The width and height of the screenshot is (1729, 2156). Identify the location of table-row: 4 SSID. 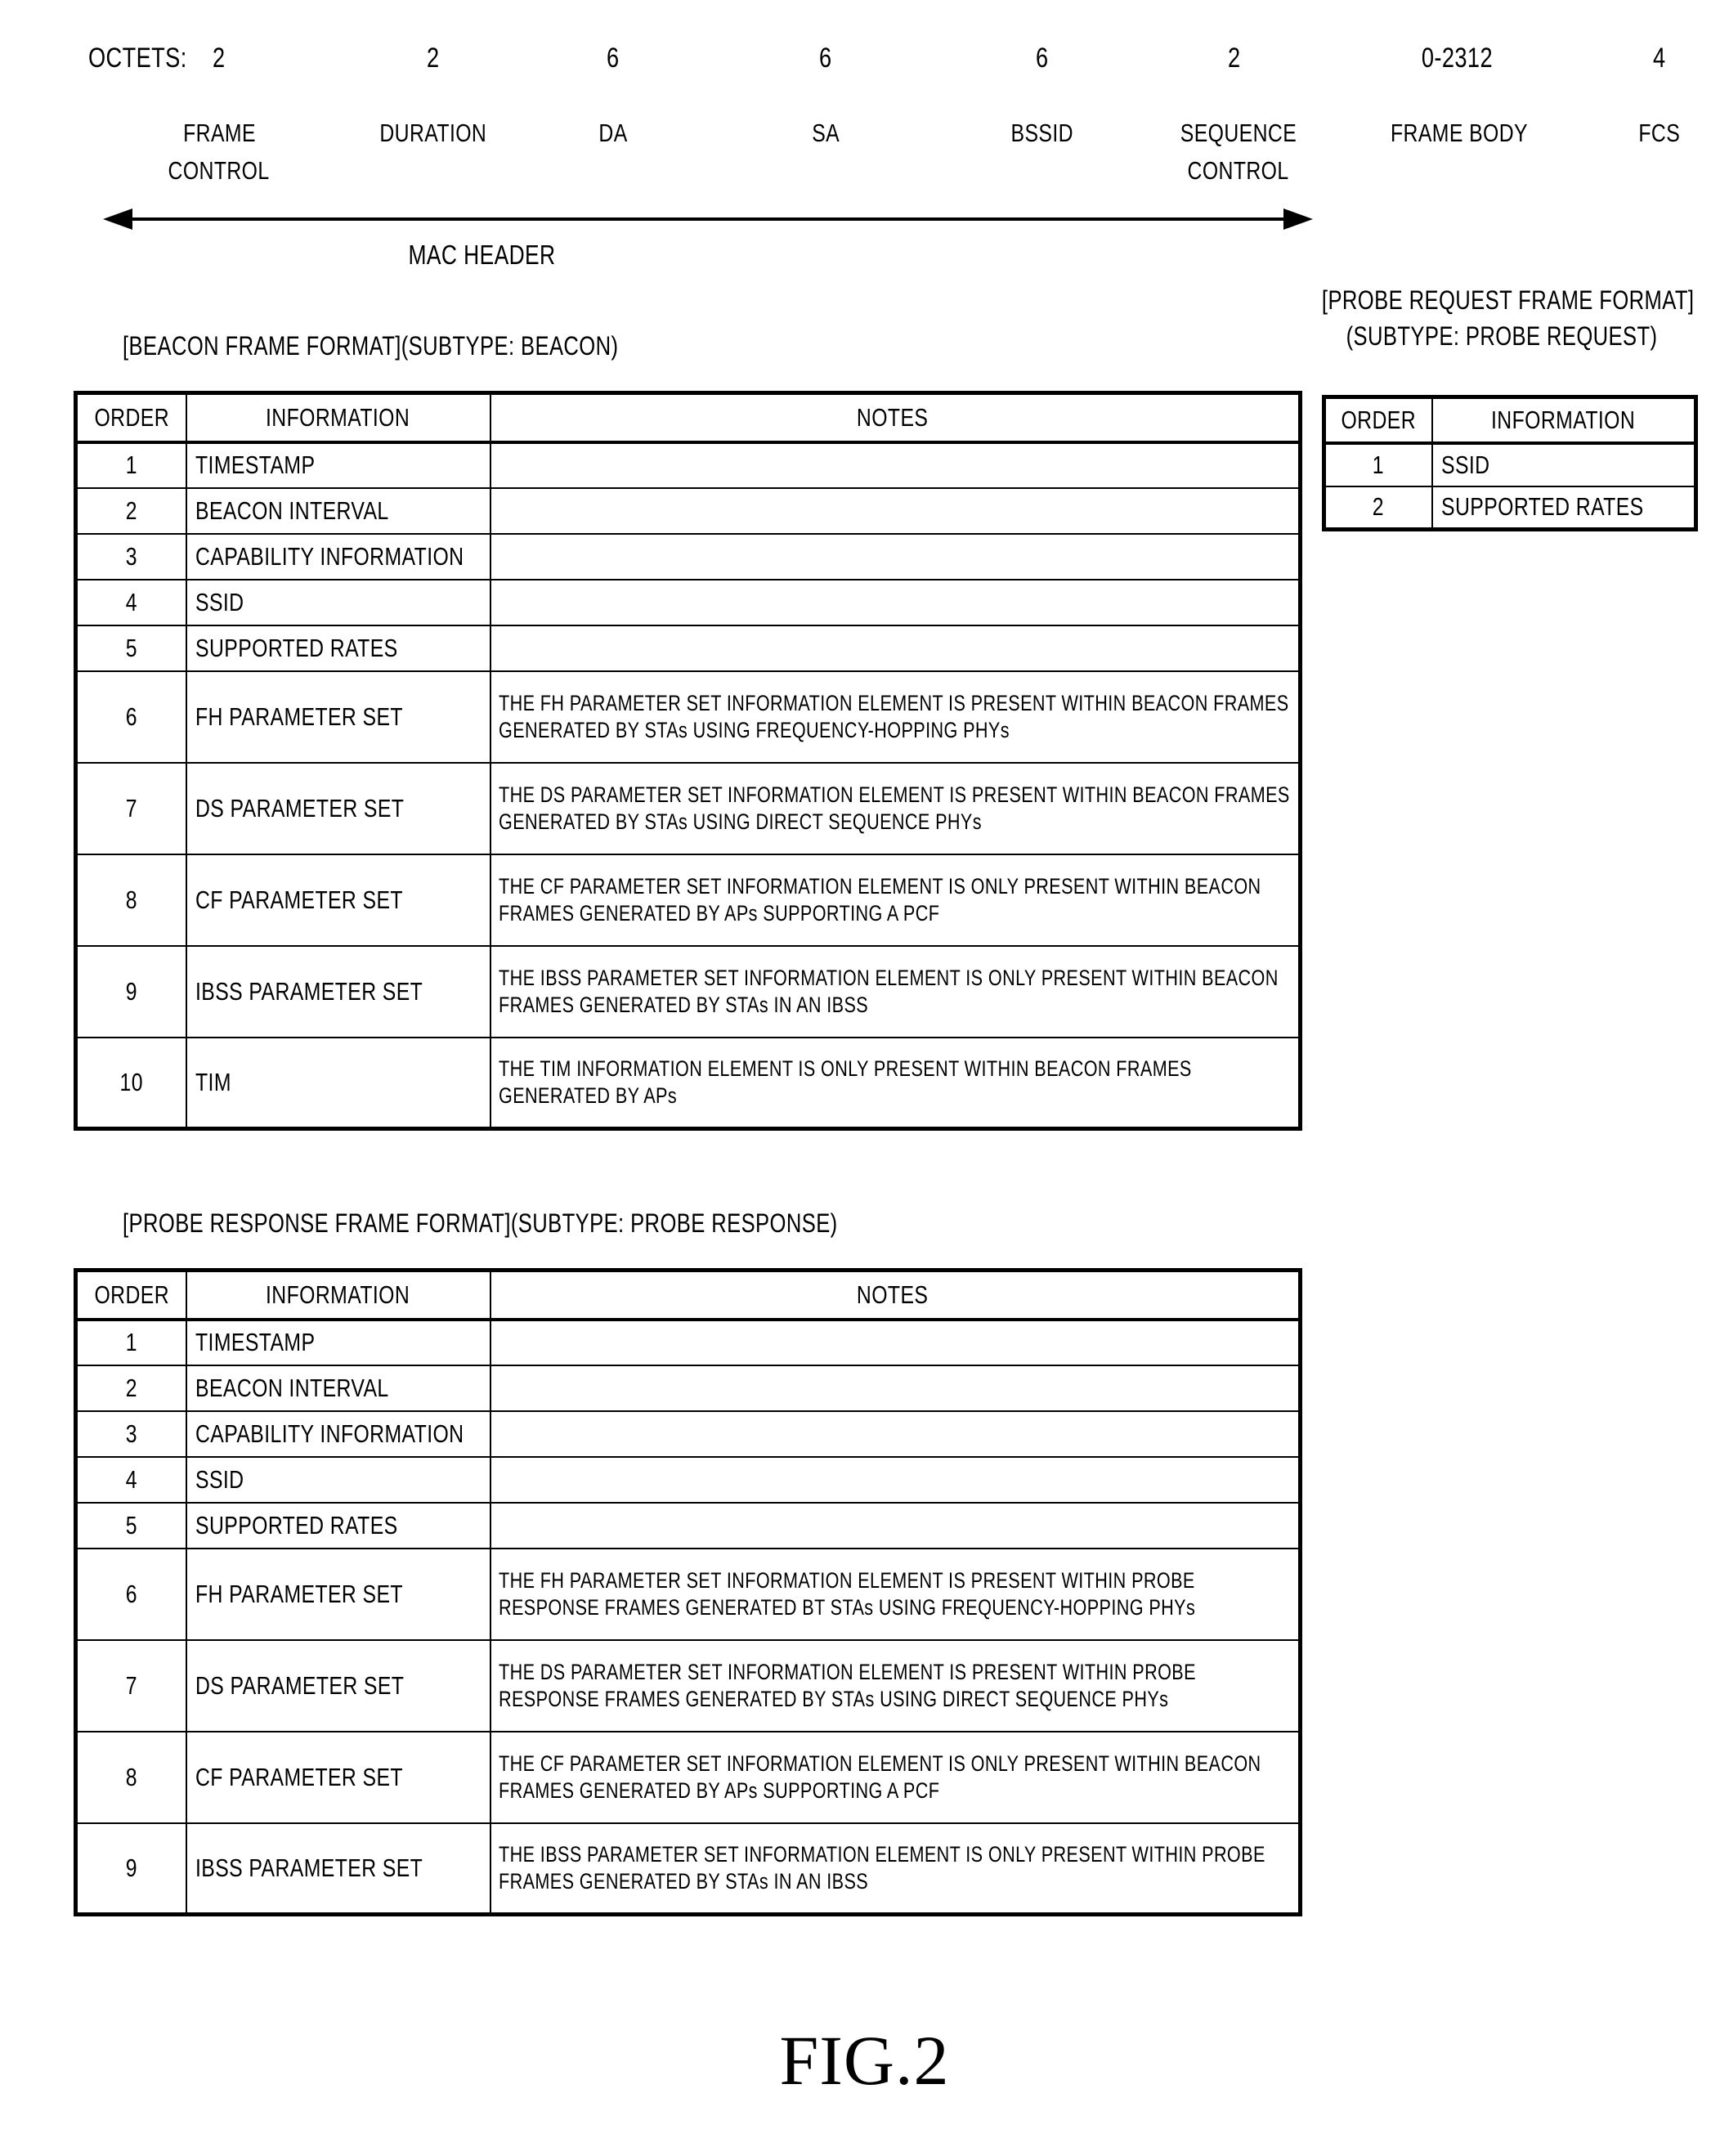
(687, 1479).